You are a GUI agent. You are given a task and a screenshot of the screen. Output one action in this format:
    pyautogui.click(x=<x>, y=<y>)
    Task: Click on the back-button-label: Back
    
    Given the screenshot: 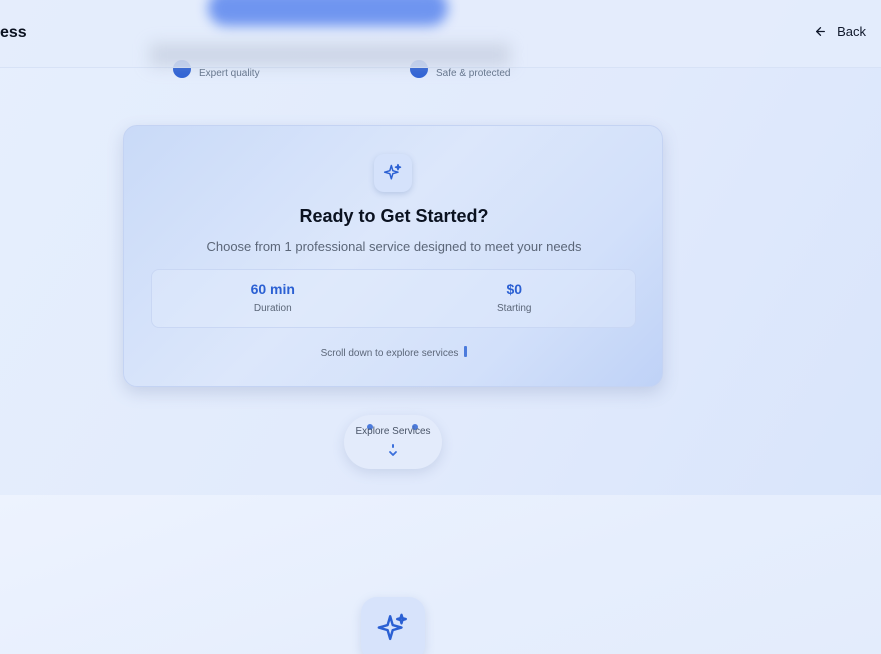 What is the action you would take?
    pyautogui.click(x=851, y=31)
    